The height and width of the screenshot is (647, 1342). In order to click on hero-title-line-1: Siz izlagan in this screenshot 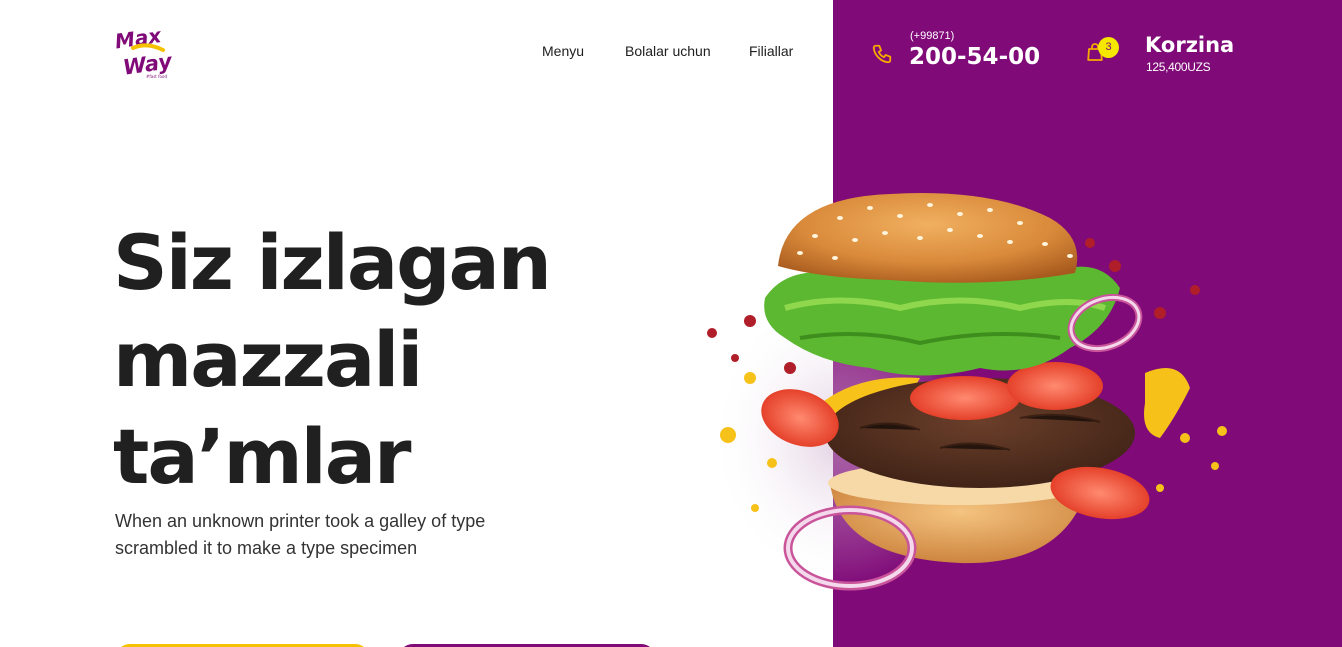, I will do `click(332, 262)`.